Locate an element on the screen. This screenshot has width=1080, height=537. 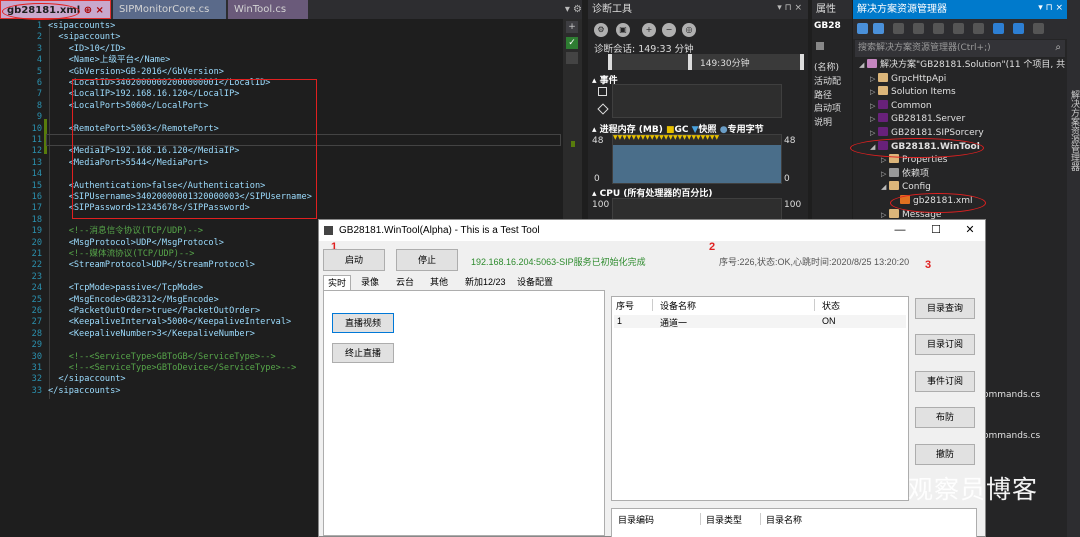
line-number: 8 is located at coordinates (39, 105).